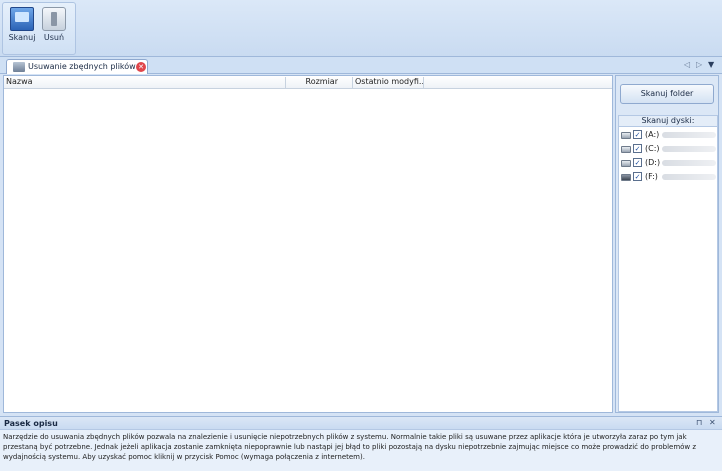  I want to click on drive-item-a: ✓ (A:), so click(669, 135).